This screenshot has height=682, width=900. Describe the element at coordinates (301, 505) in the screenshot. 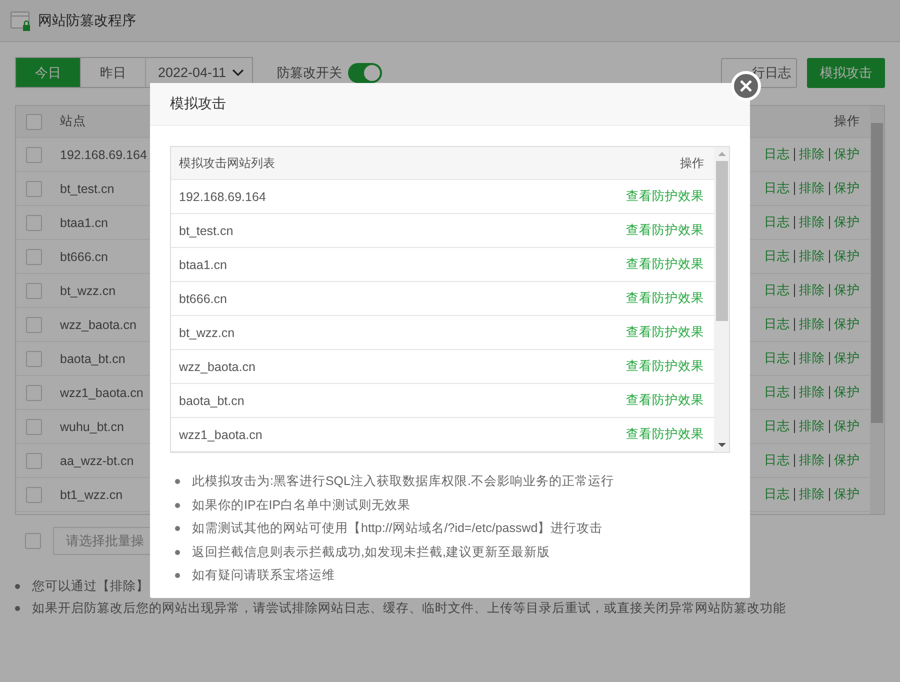

I see `note-text: 如果你的IP在IP白名单中测试则无效果` at that location.